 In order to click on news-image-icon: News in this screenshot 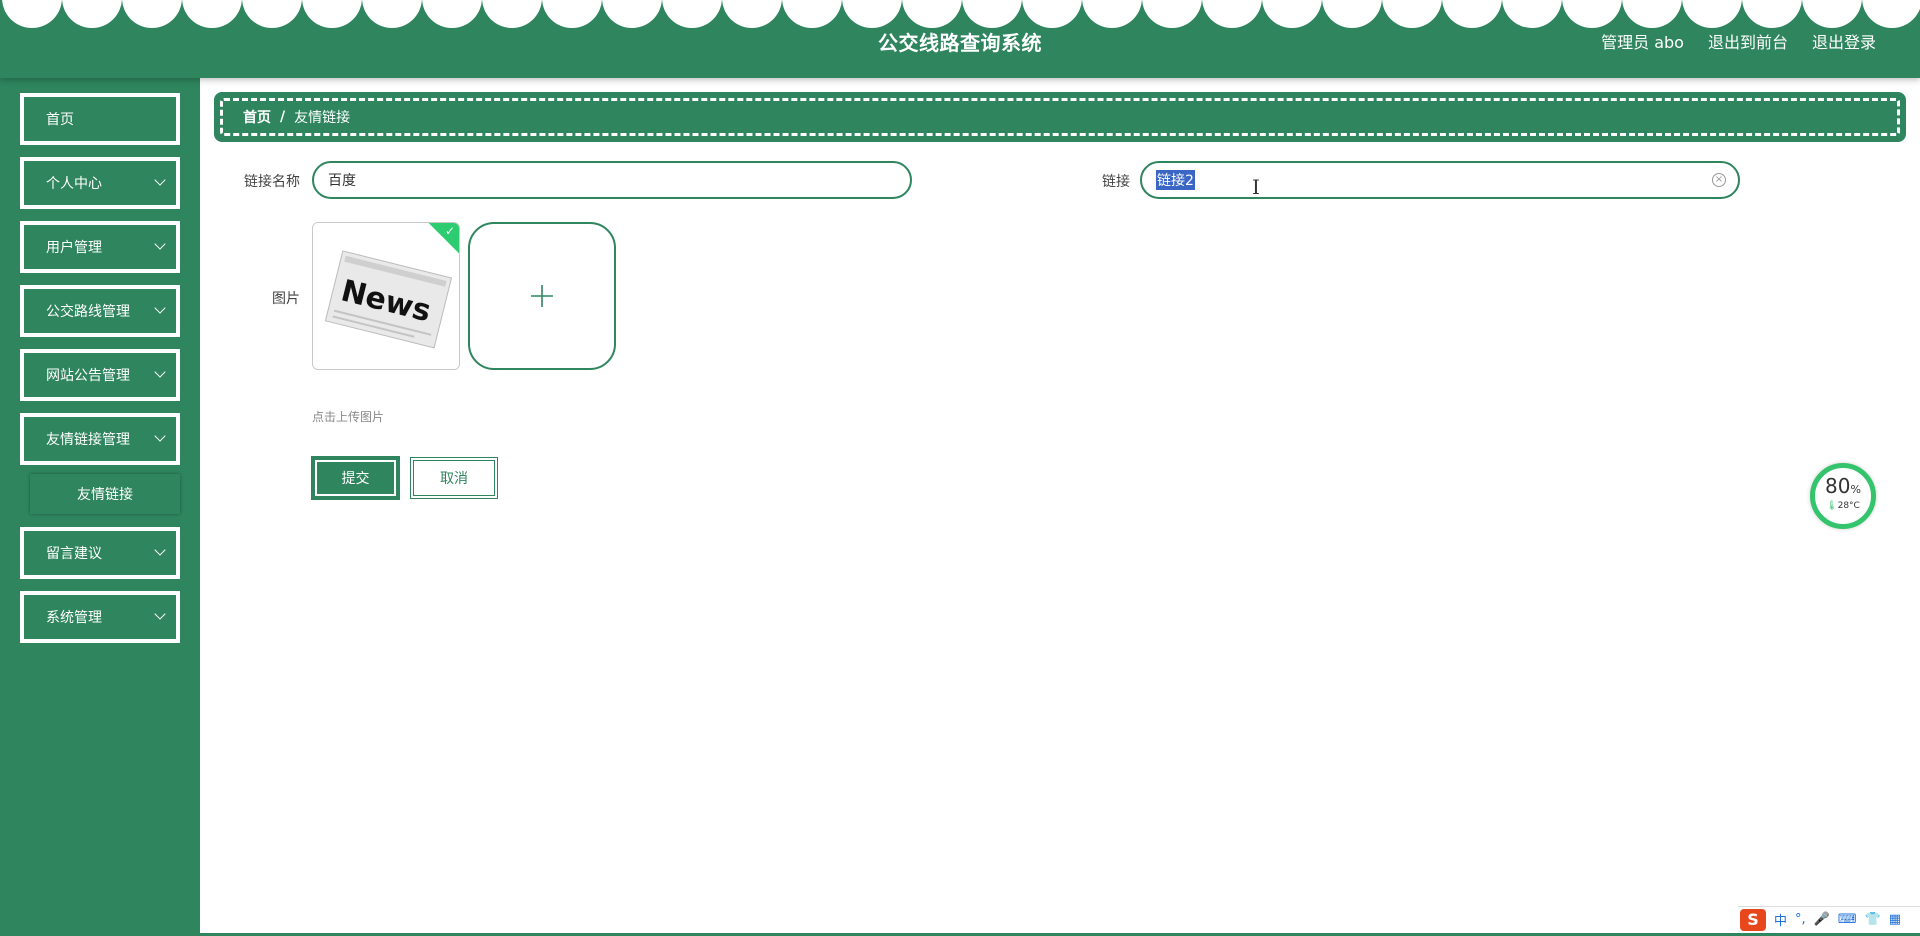, I will do `click(386, 296)`.